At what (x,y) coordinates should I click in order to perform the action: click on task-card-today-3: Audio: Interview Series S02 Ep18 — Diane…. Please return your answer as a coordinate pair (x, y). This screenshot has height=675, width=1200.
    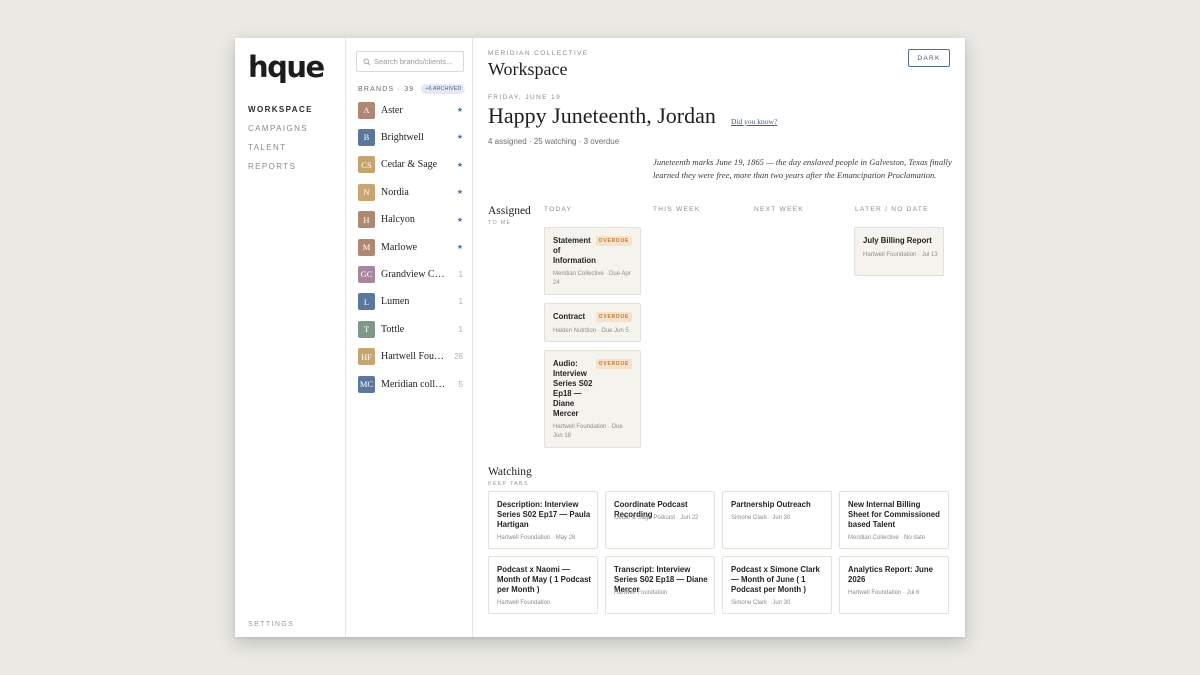
    Looking at the image, I should click on (592, 399).